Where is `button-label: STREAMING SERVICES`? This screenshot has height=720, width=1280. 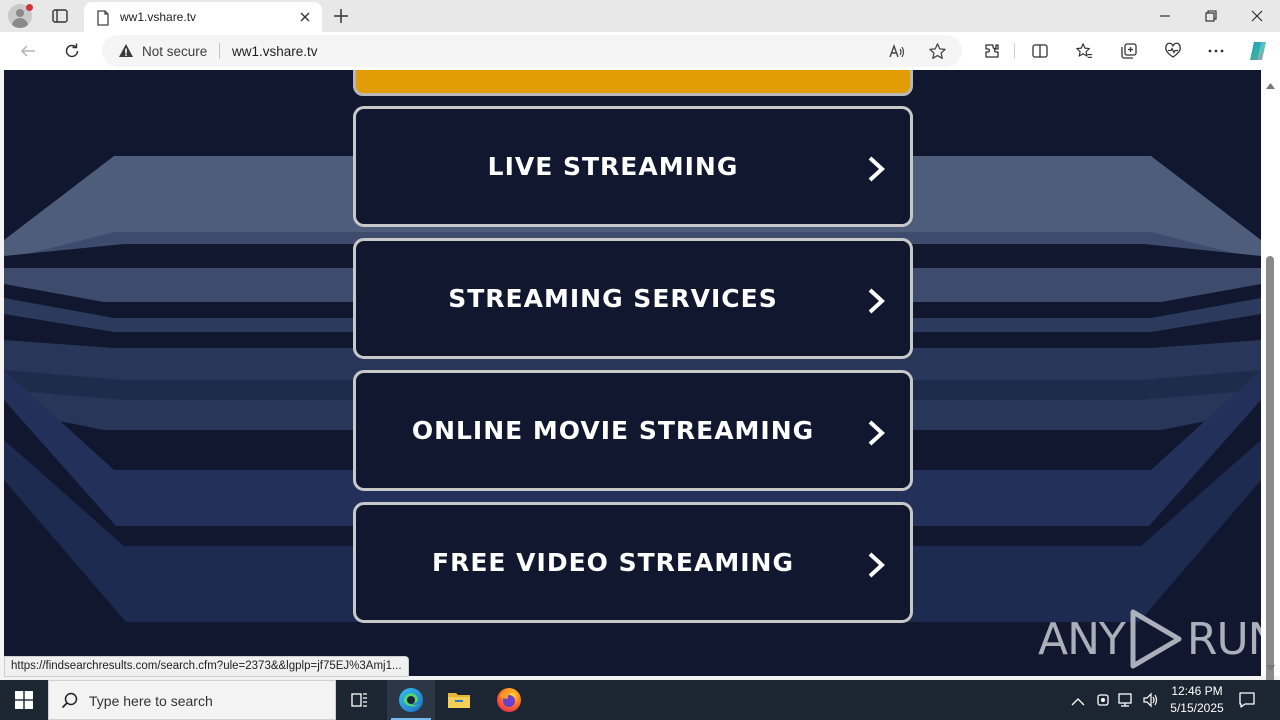
button-label: STREAMING SERVICES is located at coordinates (613, 298).